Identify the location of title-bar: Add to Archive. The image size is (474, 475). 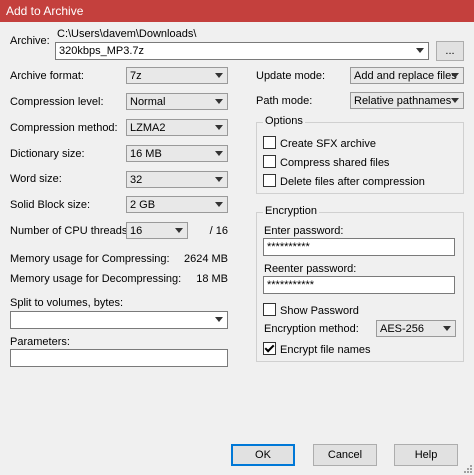
(237, 11).